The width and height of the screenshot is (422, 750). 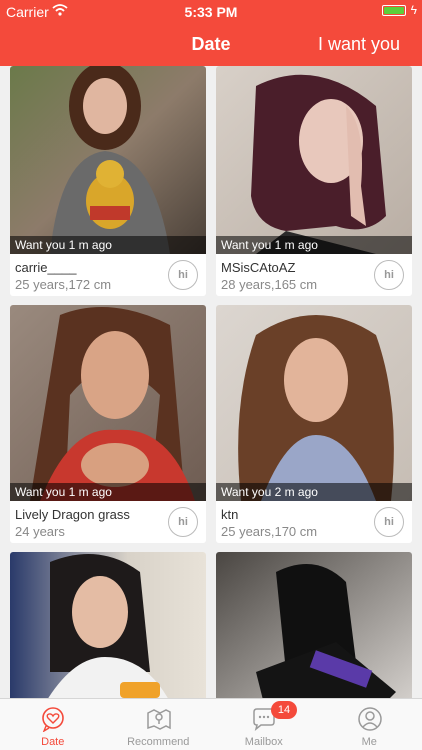 I want to click on profile-name: MSisCAtoAZ, so click(x=258, y=267).